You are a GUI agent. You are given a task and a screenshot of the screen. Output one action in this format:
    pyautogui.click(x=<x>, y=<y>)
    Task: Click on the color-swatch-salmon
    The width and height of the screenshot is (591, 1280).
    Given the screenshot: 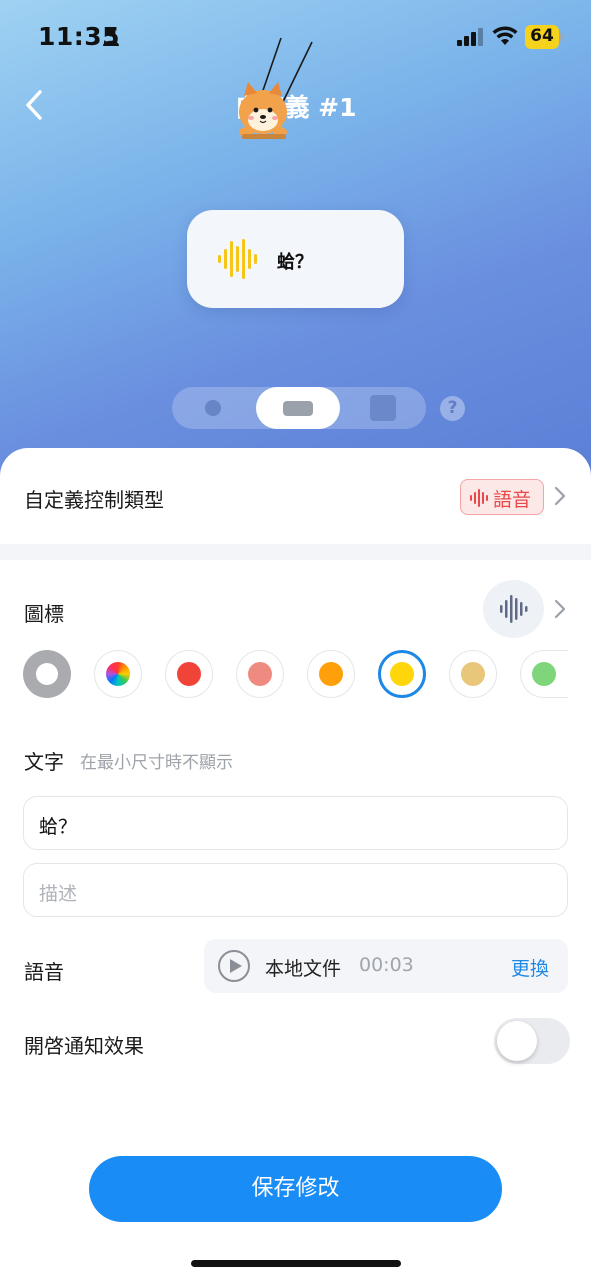 What is the action you would take?
    pyautogui.click(x=260, y=674)
    